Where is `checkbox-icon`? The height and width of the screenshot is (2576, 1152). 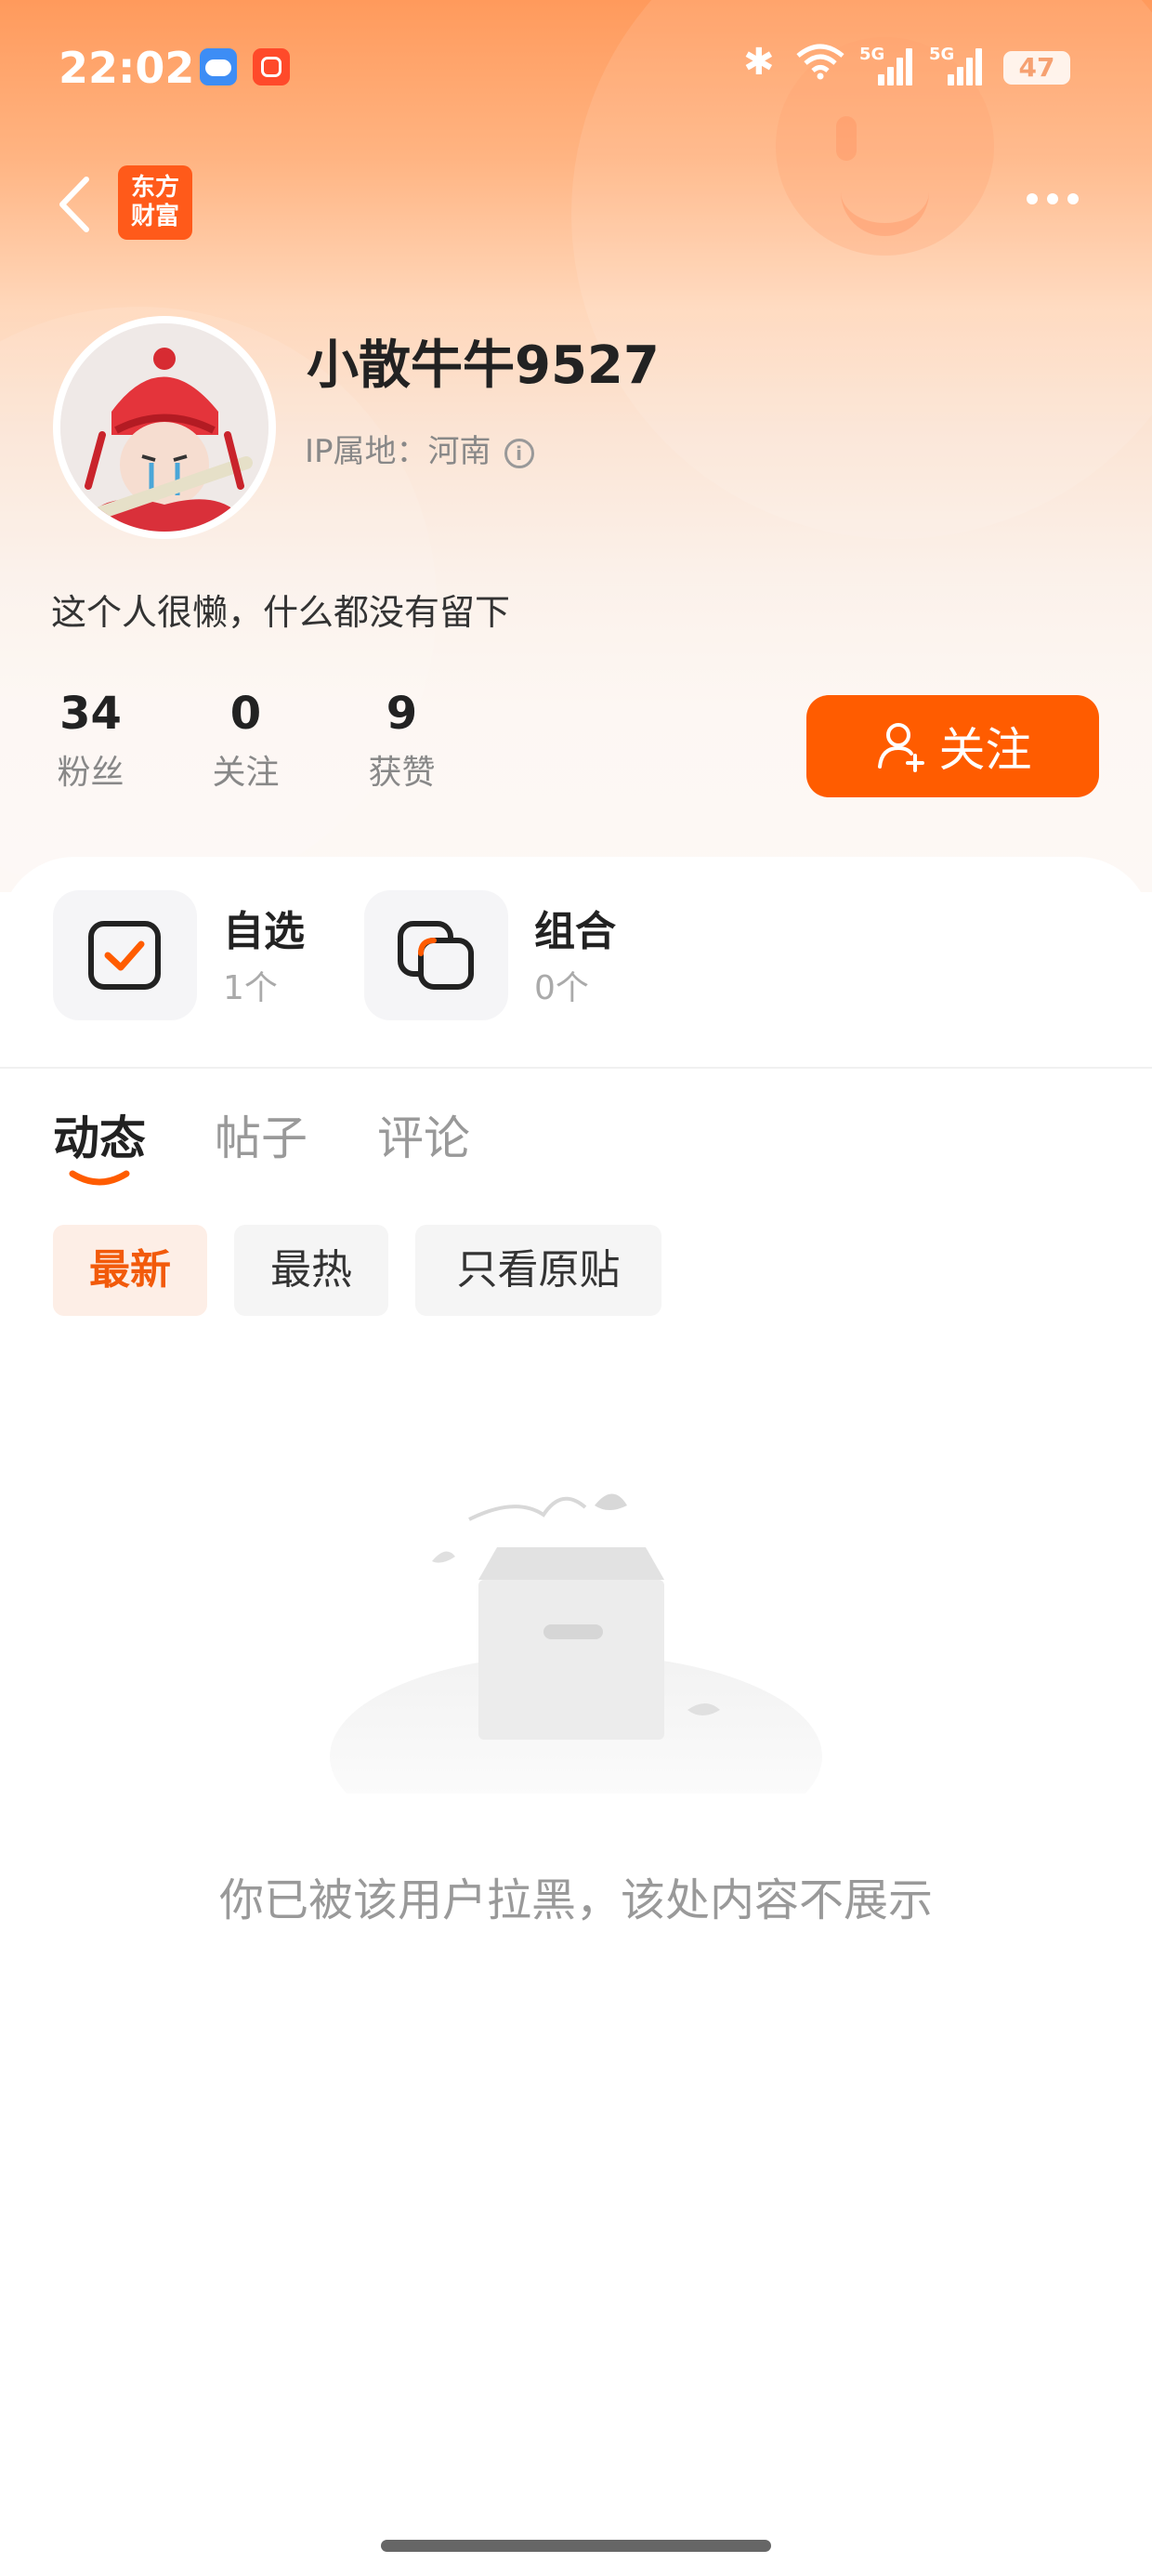
checkbox-icon is located at coordinates (124, 955).